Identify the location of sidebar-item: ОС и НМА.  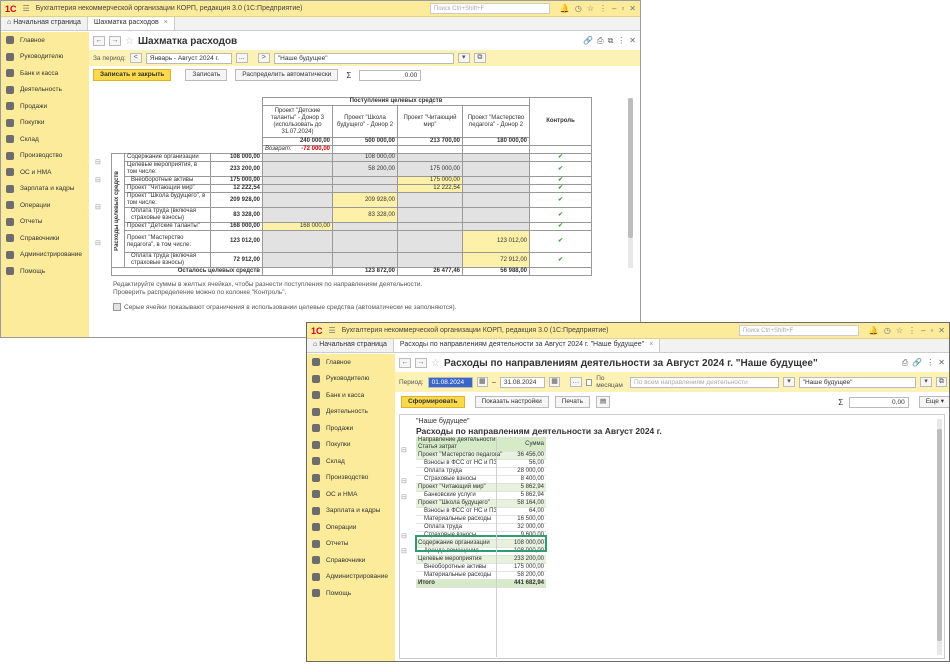
(45, 172).